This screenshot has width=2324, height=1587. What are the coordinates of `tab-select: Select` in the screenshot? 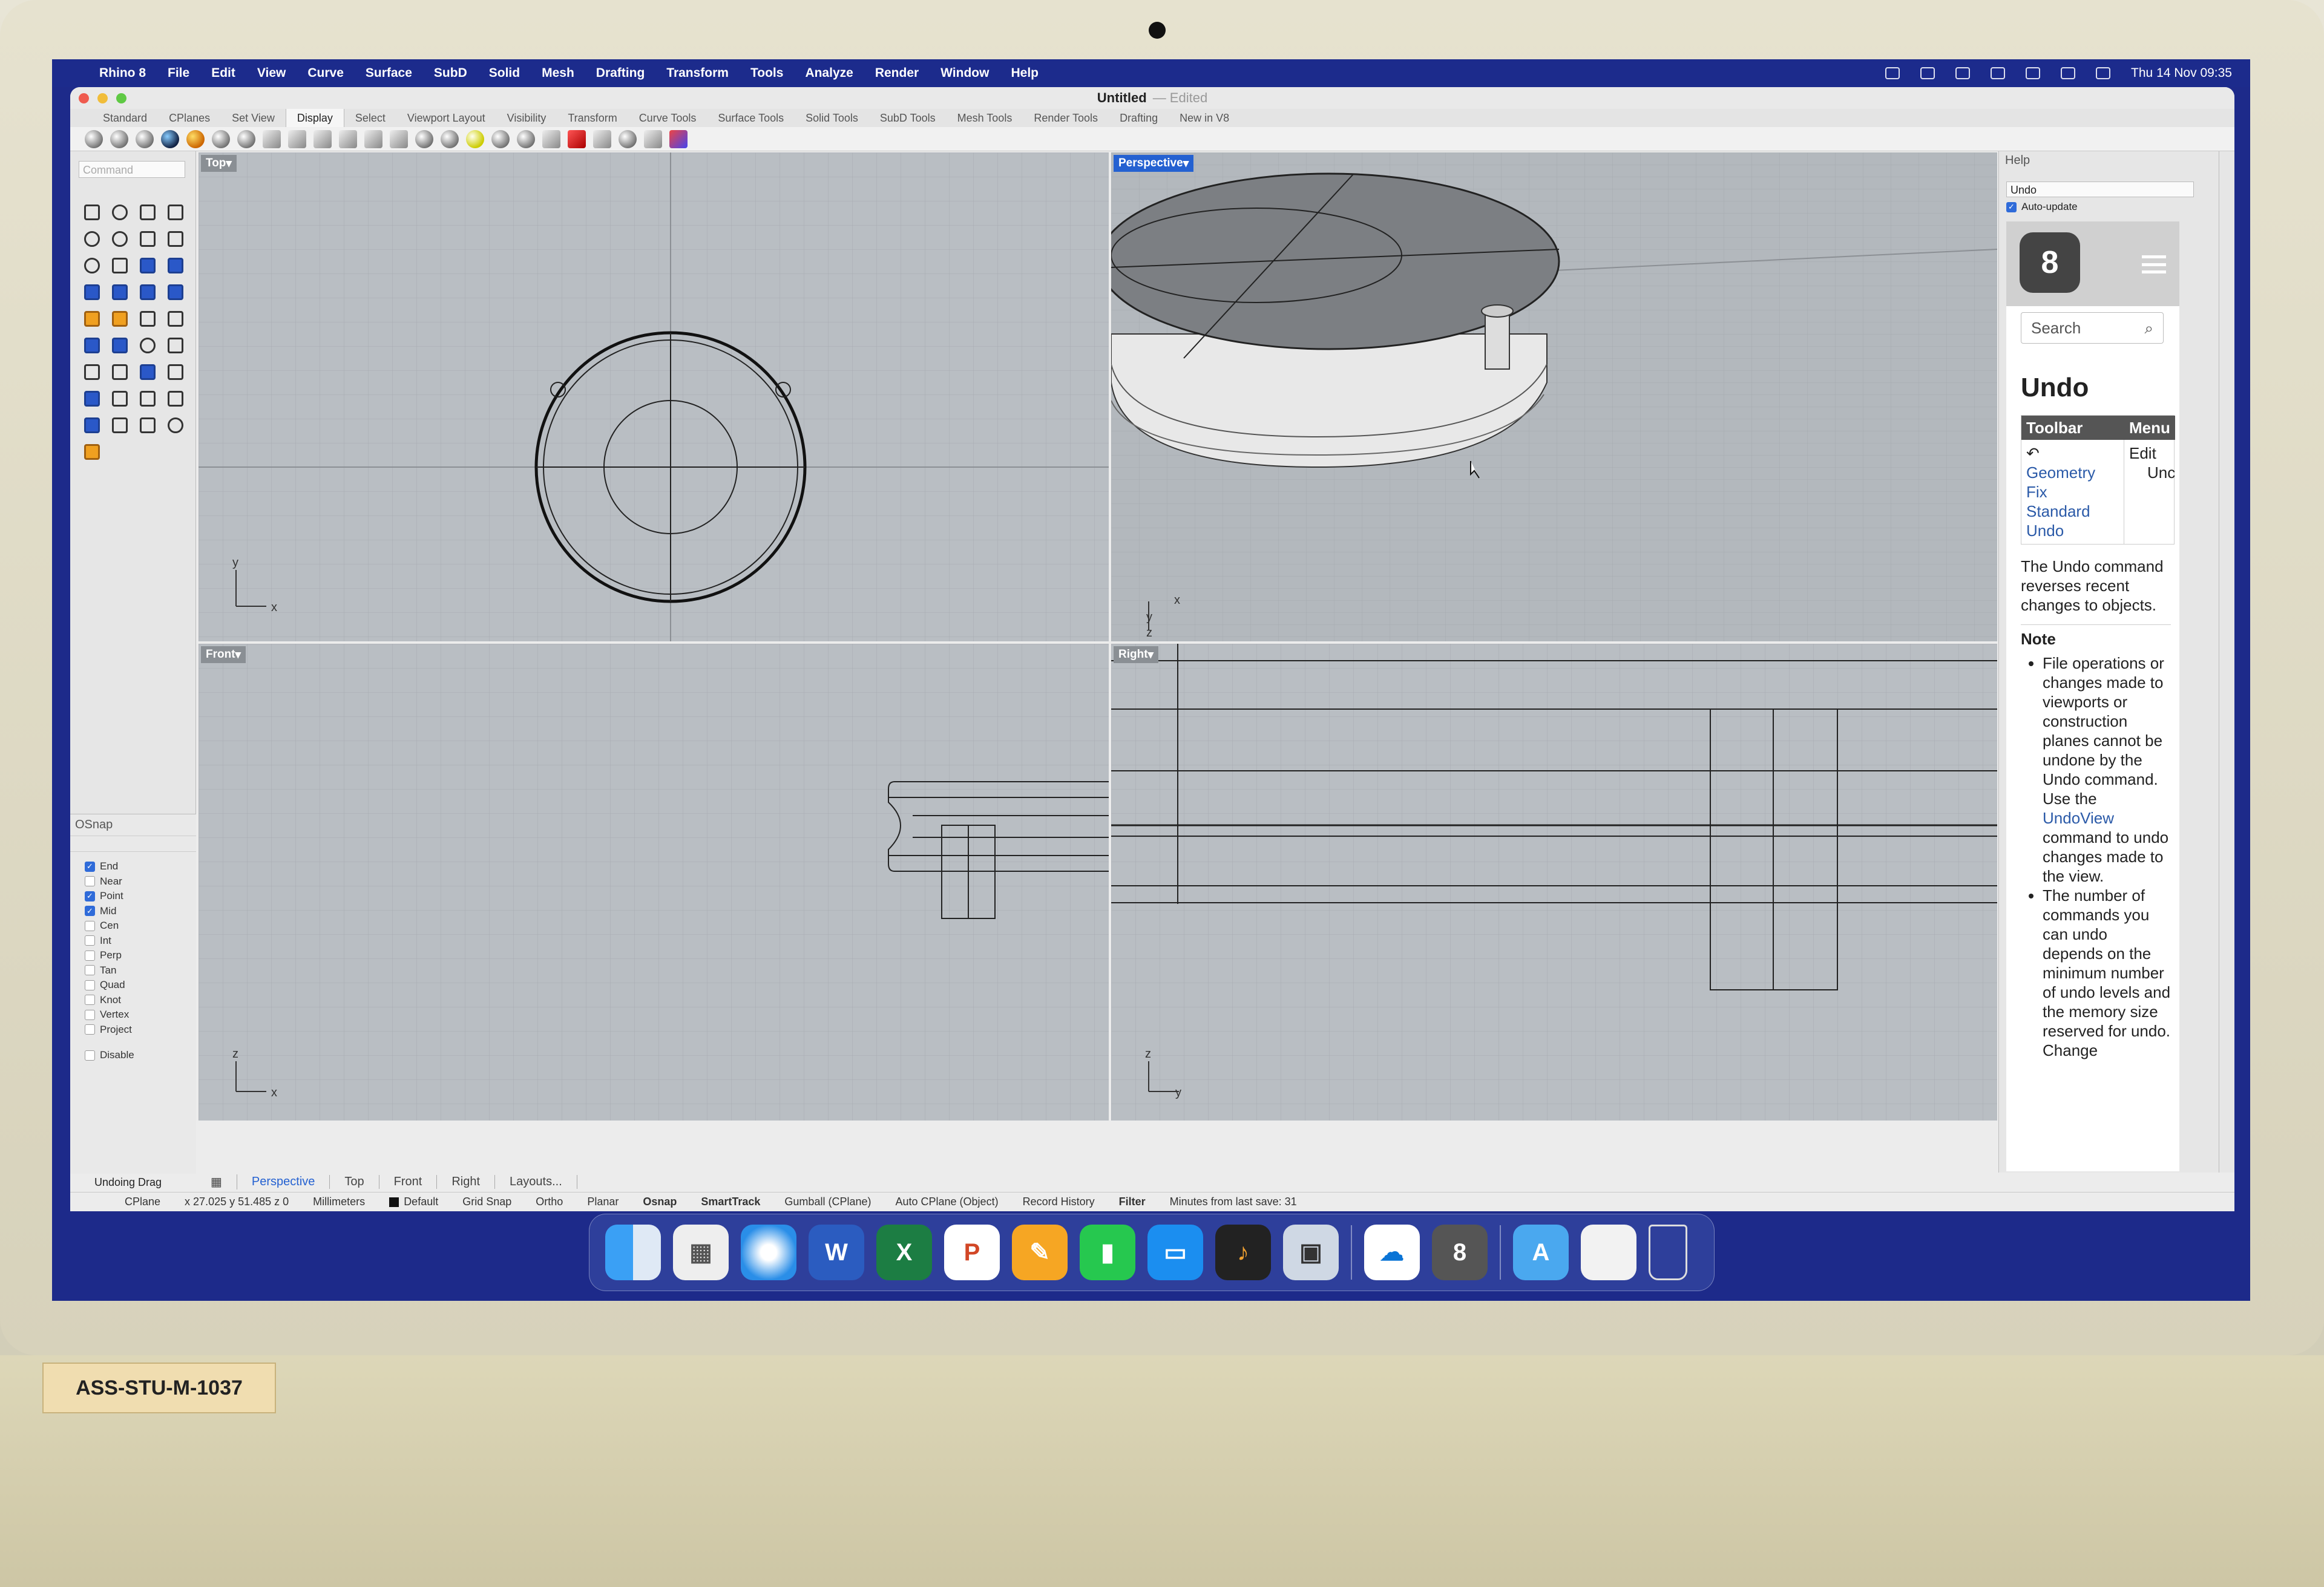 It's located at (370, 118).